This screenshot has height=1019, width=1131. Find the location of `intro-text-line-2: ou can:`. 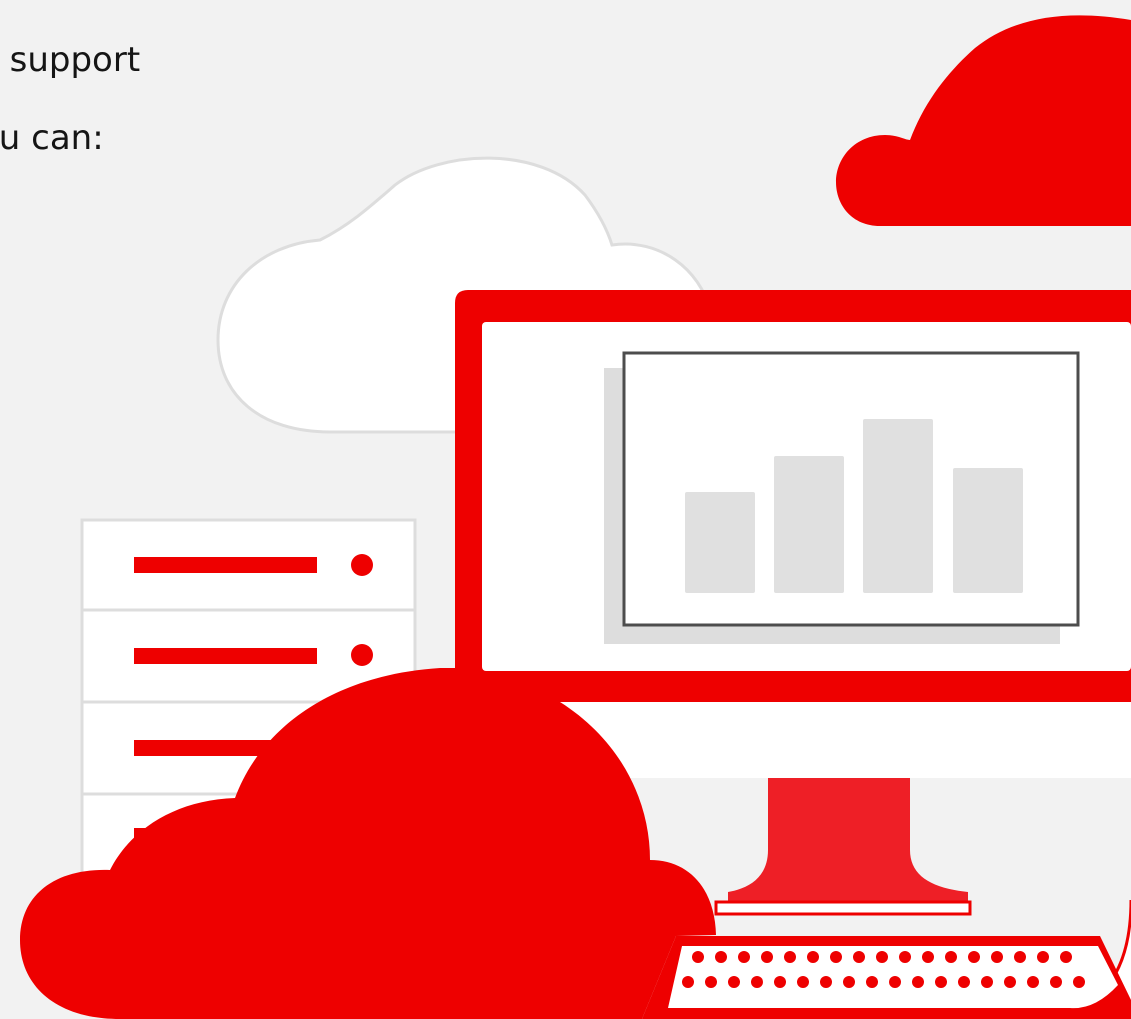

intro-text-line-2: ou can: is located at coordinates (52, 138).